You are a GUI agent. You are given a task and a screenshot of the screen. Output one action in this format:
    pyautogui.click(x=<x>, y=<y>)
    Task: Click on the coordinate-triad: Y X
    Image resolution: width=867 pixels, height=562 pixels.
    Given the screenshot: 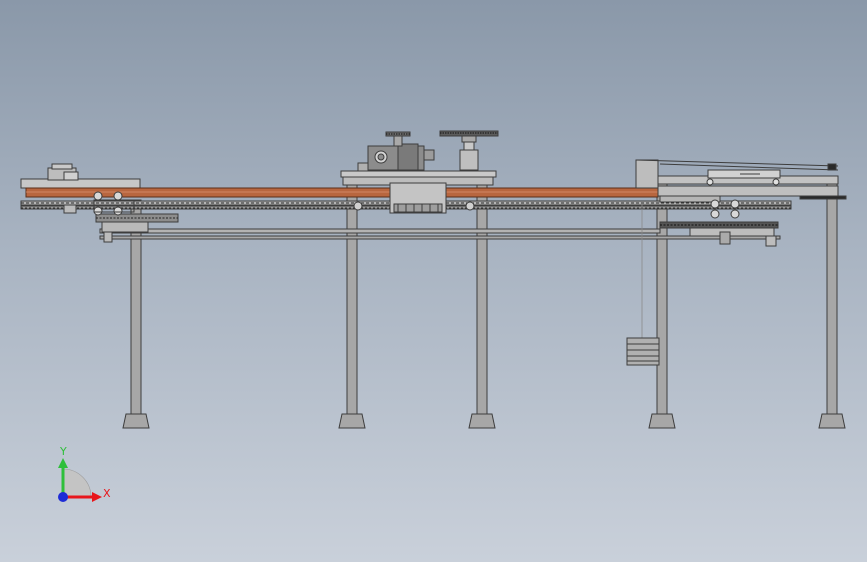 What is the action you would take?
    pyautogui.click(x=84, y=473)
    